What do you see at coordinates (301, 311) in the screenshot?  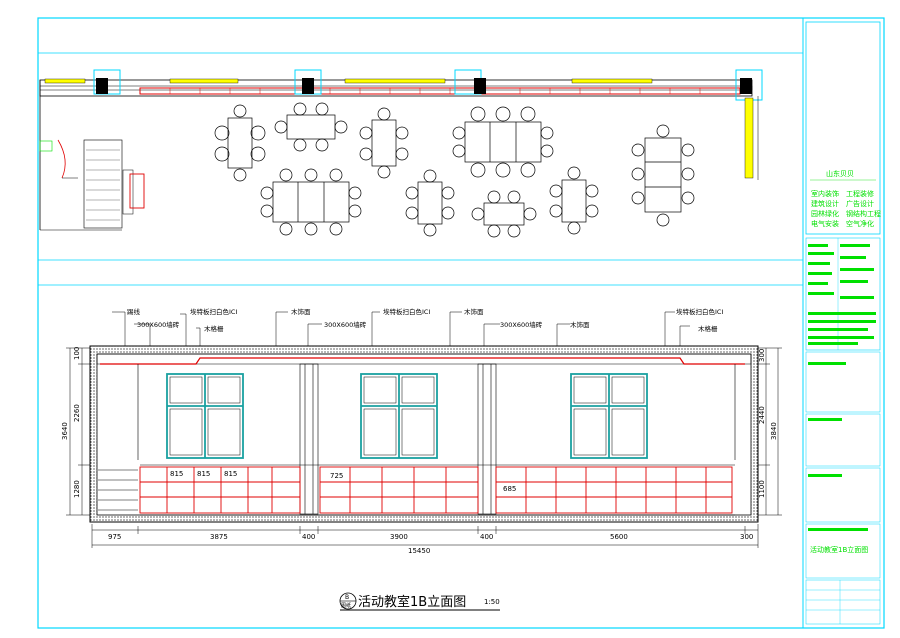 I see `callout-5: 木饰面` at bounding box center [301, 311].